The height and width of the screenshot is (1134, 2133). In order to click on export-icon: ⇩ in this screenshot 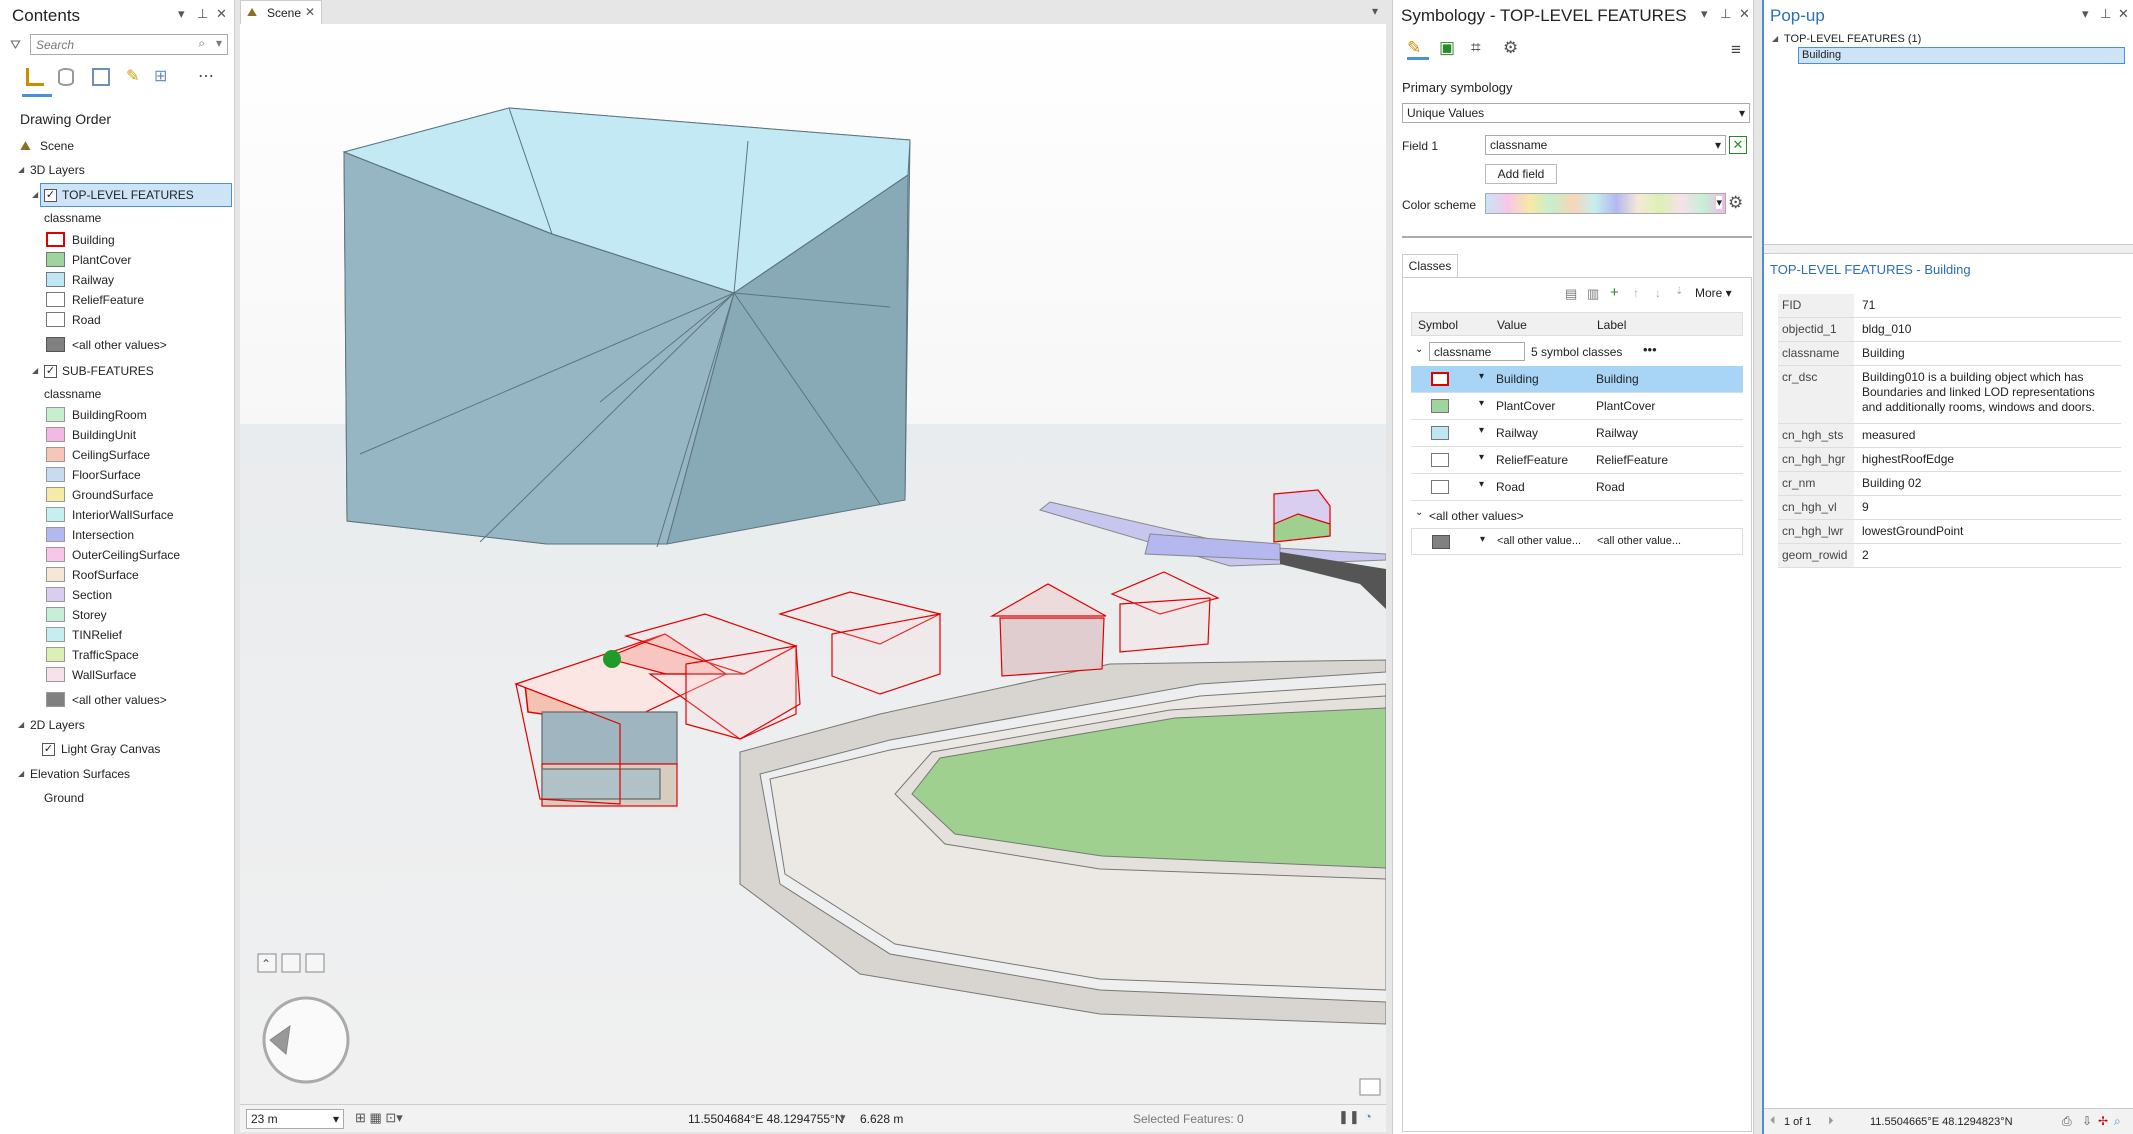, I will do `click(2087, 1121)`.